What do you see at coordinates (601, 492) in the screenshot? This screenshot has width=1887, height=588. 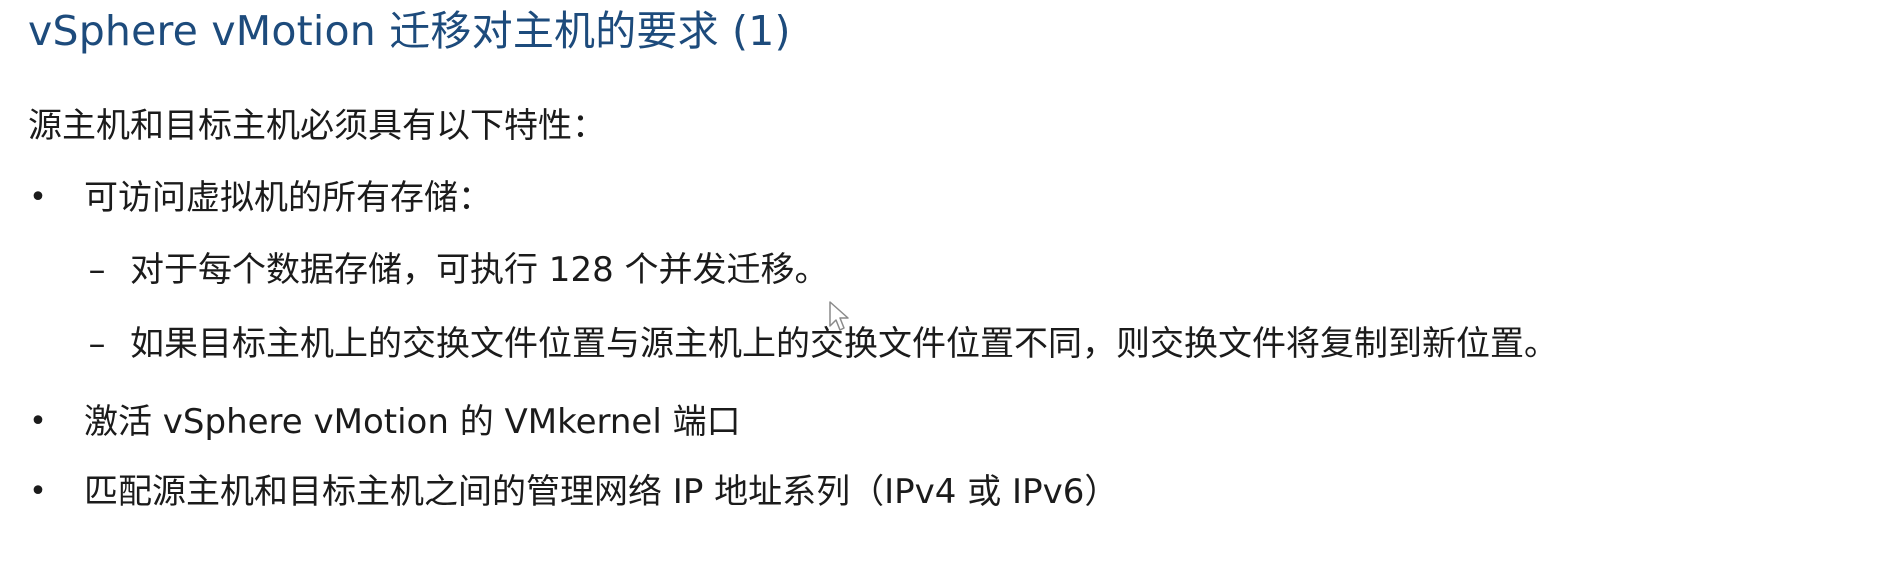 I see `list-item-text: 匹配源主机和目标主机之间的管理网络 IP 地址系列（IPv4 或 IPv6）` at bounding box center [601, 492].